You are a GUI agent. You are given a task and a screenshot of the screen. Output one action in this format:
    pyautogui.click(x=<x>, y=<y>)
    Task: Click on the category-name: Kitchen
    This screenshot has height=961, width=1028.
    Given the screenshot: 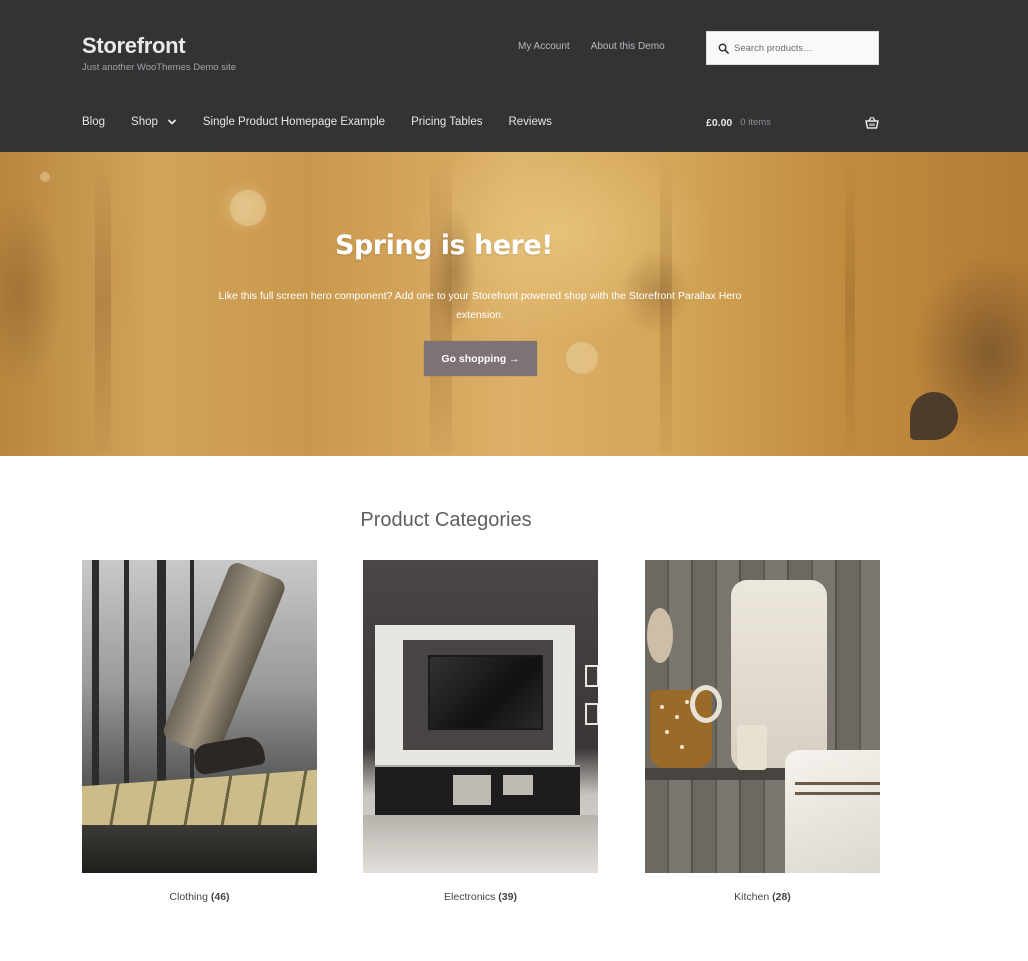 What is the action you would take?
    pyautogui.click(x=752, y=897)
    